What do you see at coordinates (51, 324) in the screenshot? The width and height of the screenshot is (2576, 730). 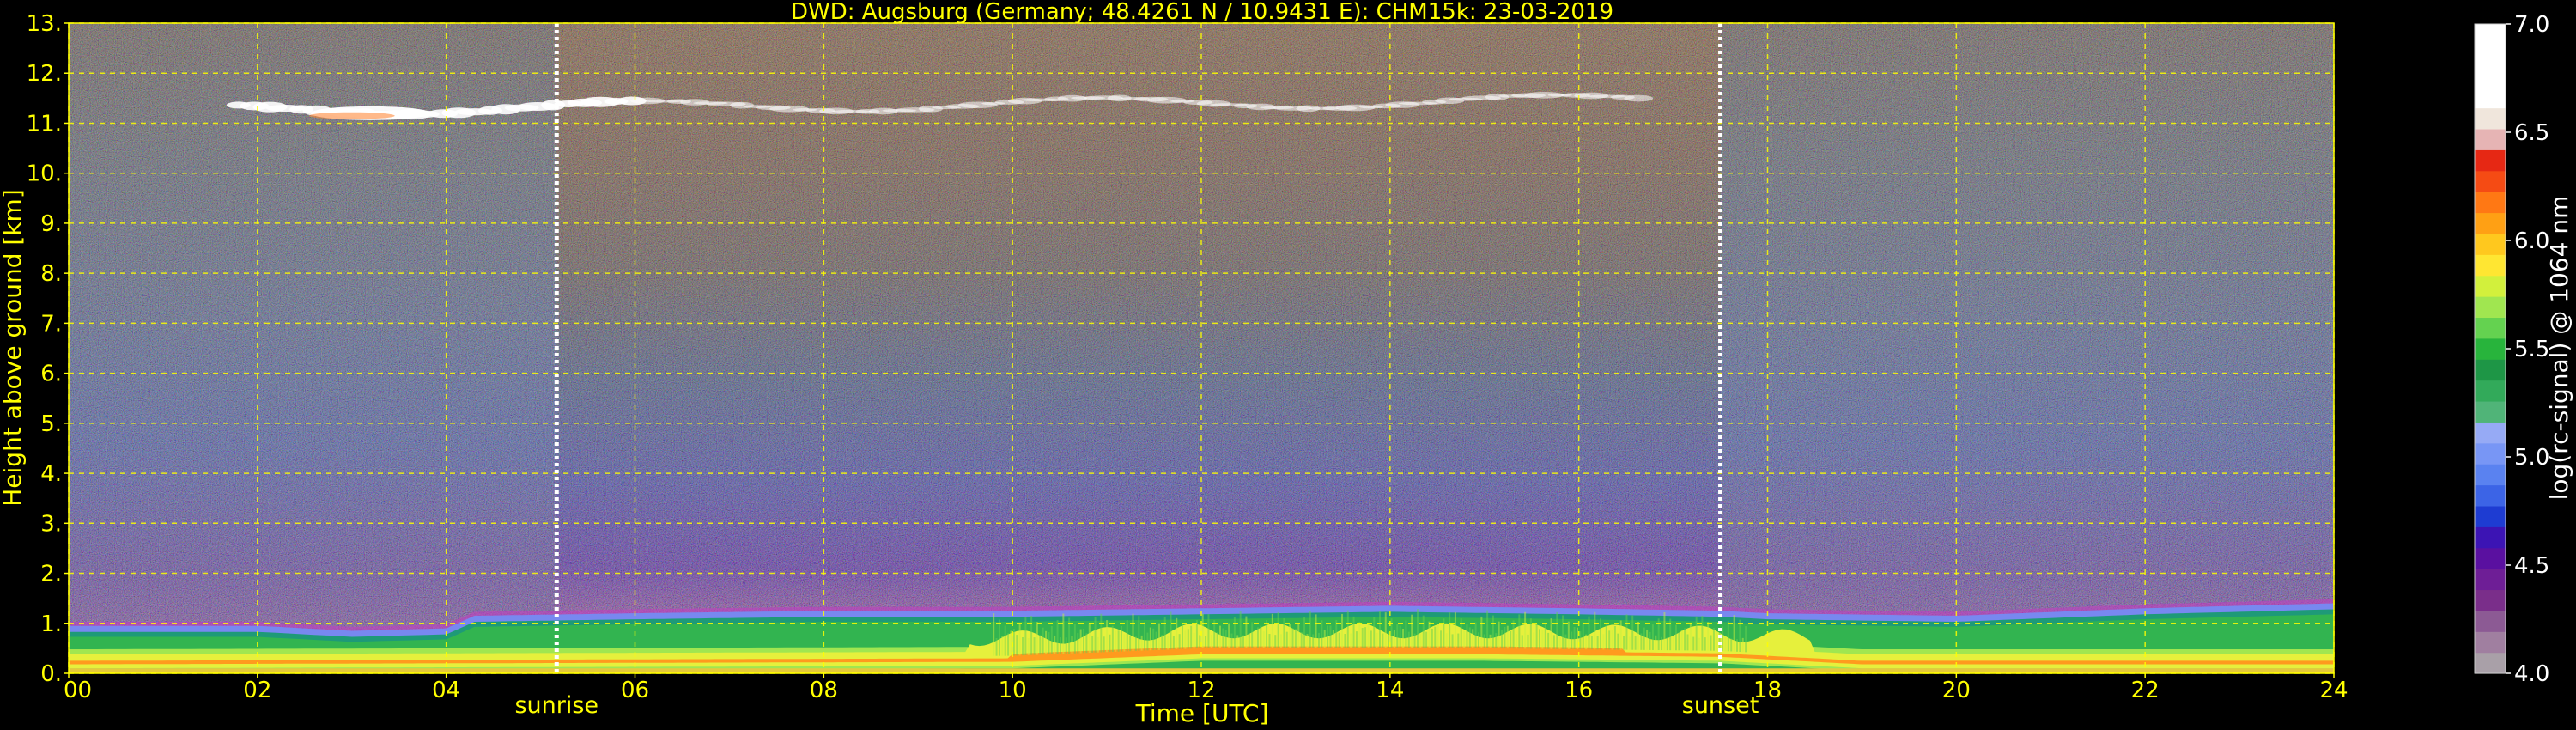 I see `y-tick-label: 7.` at bounding box center [51, 324].